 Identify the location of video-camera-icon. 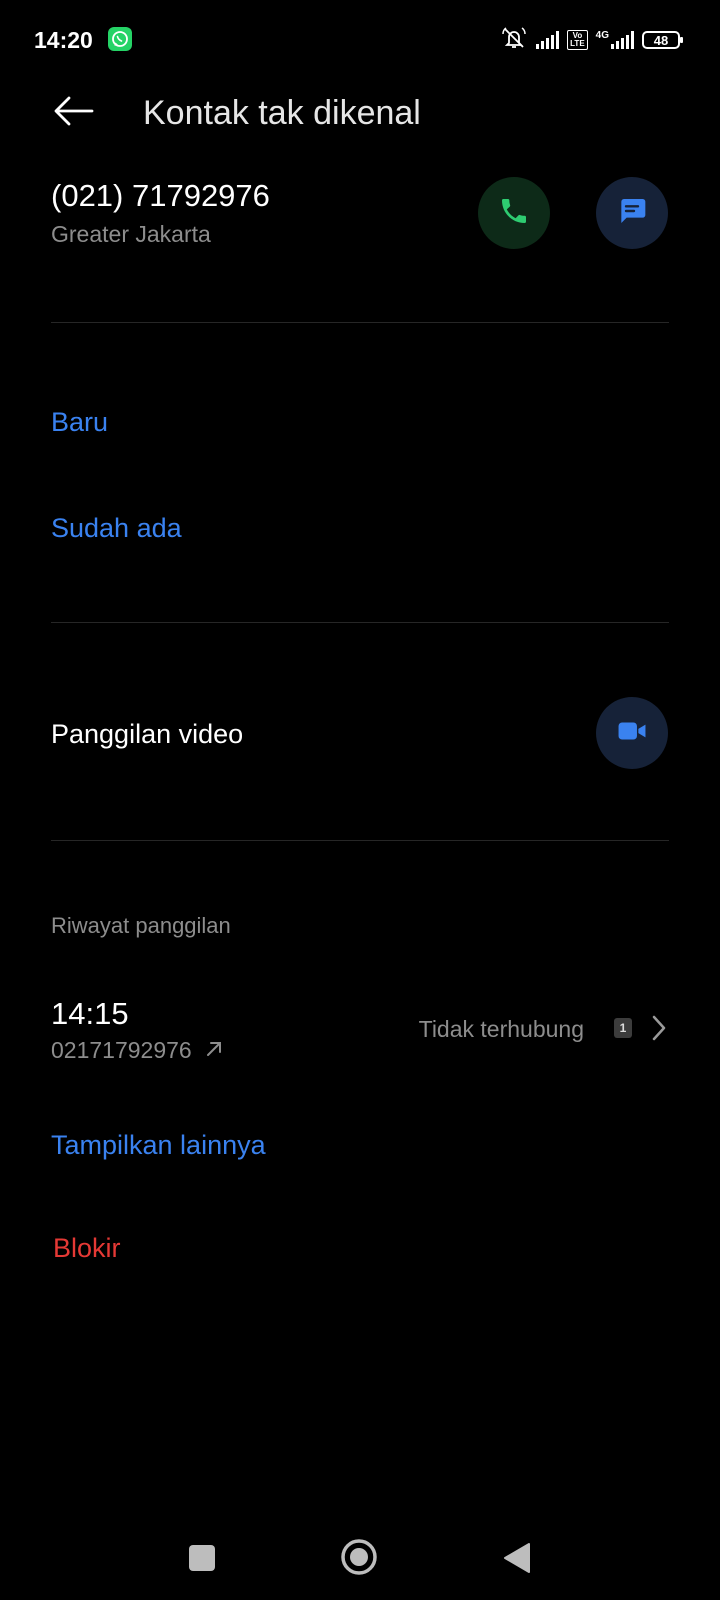
(632, 733).